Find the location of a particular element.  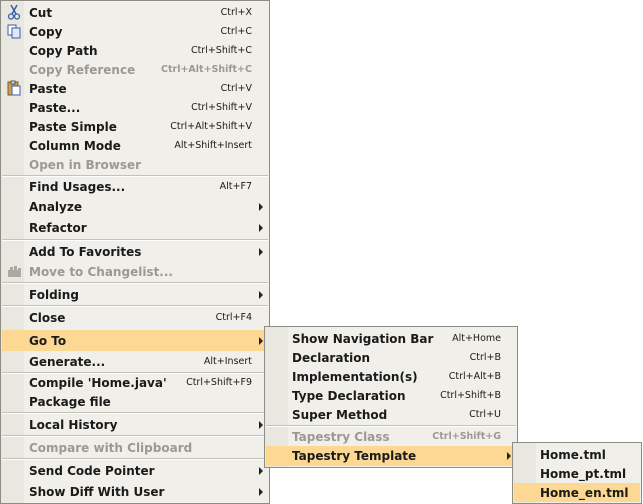

menu-item-paste-simple: Paste Simple Ctrl+Alt+Shift+V is located at coordinates (135, 126).